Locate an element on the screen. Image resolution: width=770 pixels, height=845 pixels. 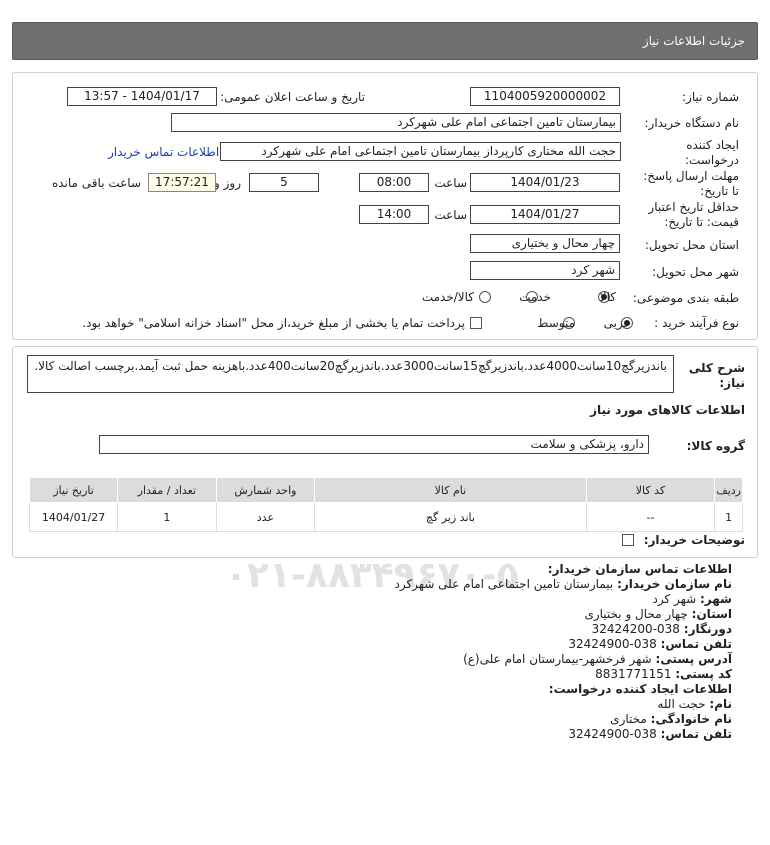
col-item-name: نام کالا is located at coordinates (450, 490).